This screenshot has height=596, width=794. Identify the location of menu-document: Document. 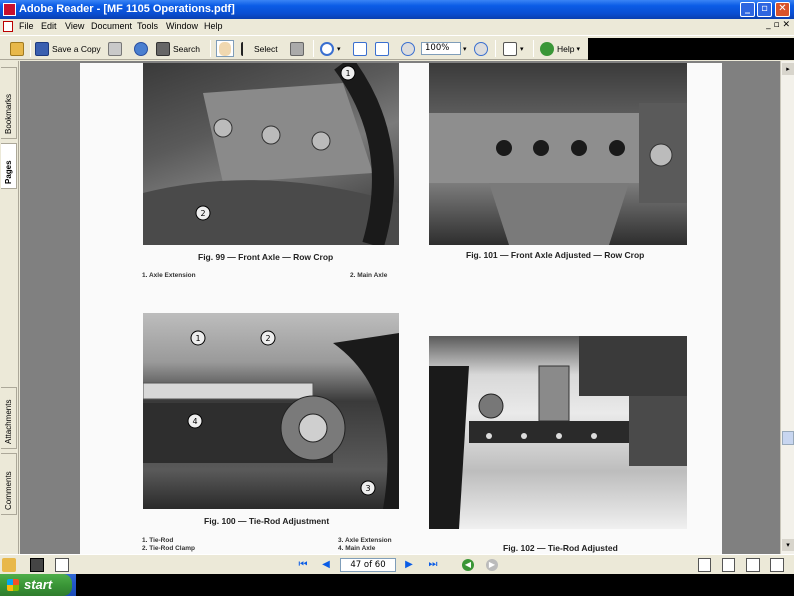
(111, 26).